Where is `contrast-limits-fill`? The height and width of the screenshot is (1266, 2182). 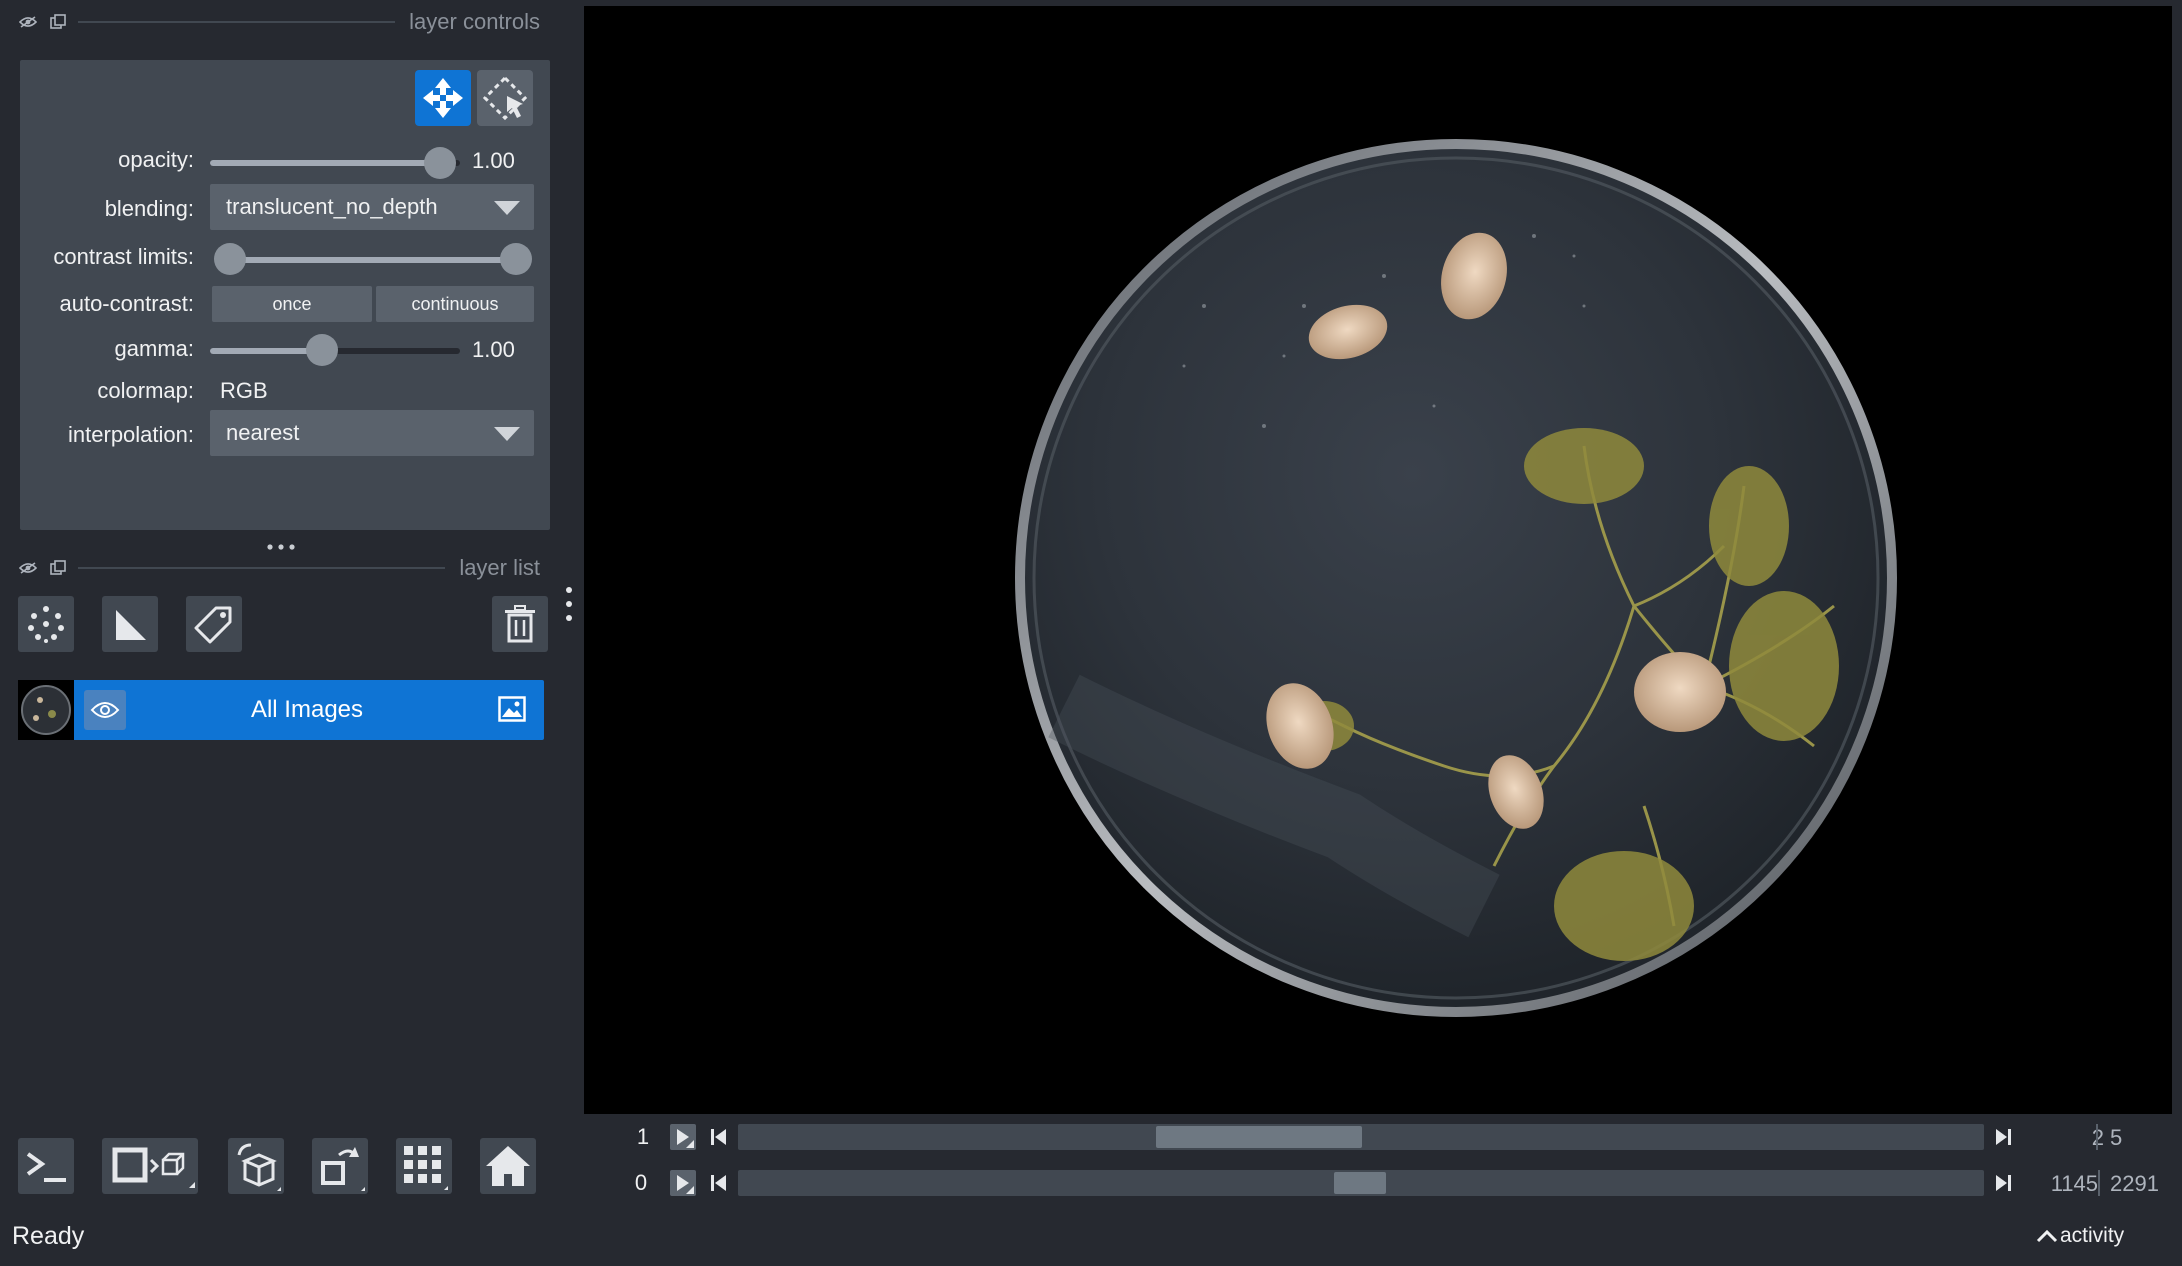
contrast-limits-fill is located at coordinates (373, 260).